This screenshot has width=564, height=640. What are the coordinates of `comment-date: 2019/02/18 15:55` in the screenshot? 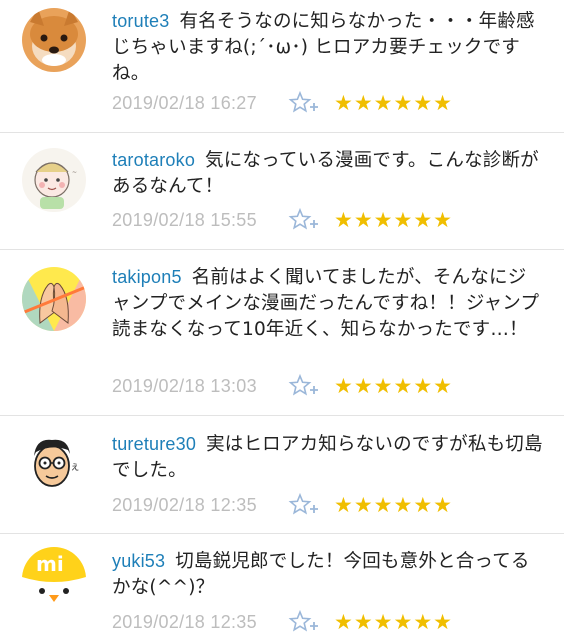 It's located at (184, 219).